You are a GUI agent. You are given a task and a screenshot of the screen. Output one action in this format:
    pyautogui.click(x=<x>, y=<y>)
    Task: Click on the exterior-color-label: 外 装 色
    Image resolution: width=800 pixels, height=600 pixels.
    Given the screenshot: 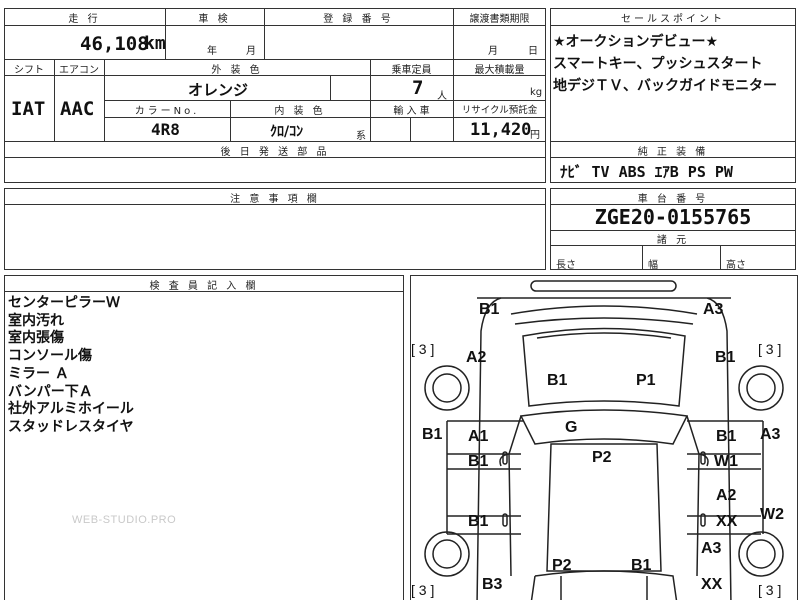 What is the action you would take?
    pyautogui.click(x=237, y=70)
    